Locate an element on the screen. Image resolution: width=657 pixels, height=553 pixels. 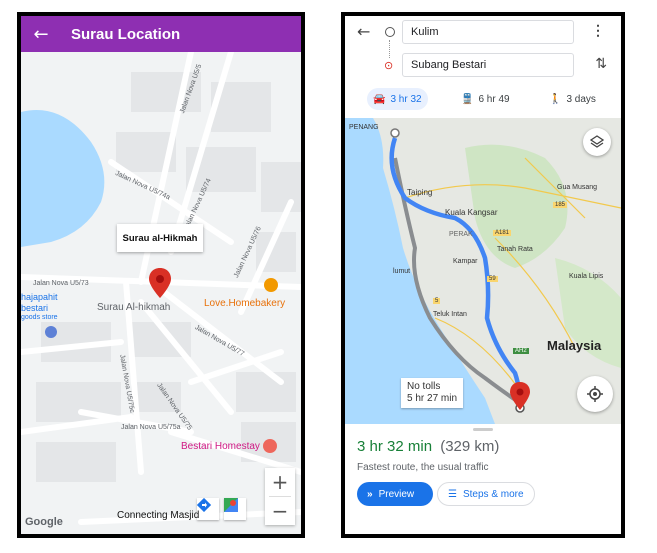
walk-icon: 🚶 is located at coordinates (555, 99).